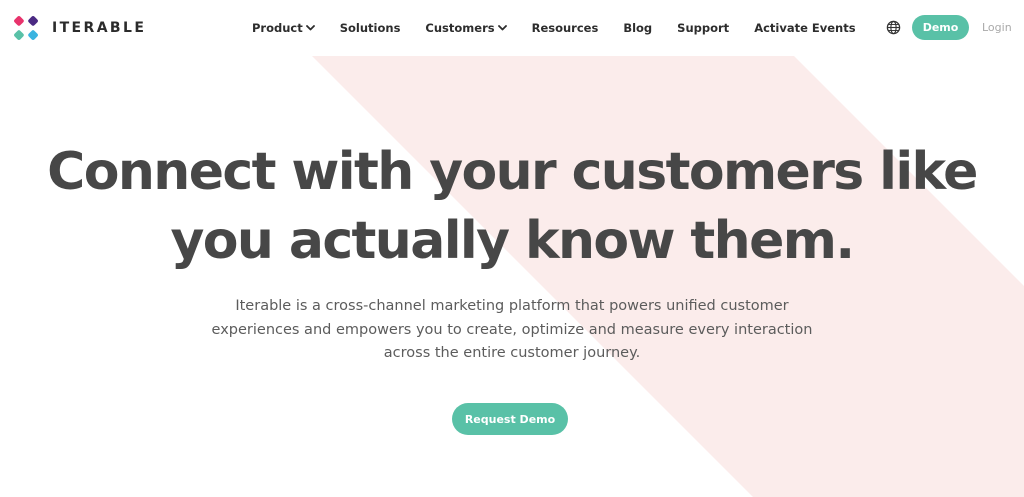 The height and width of the screenshot is (497, 1024). I want to click on globe-icon, so click(893, 27).